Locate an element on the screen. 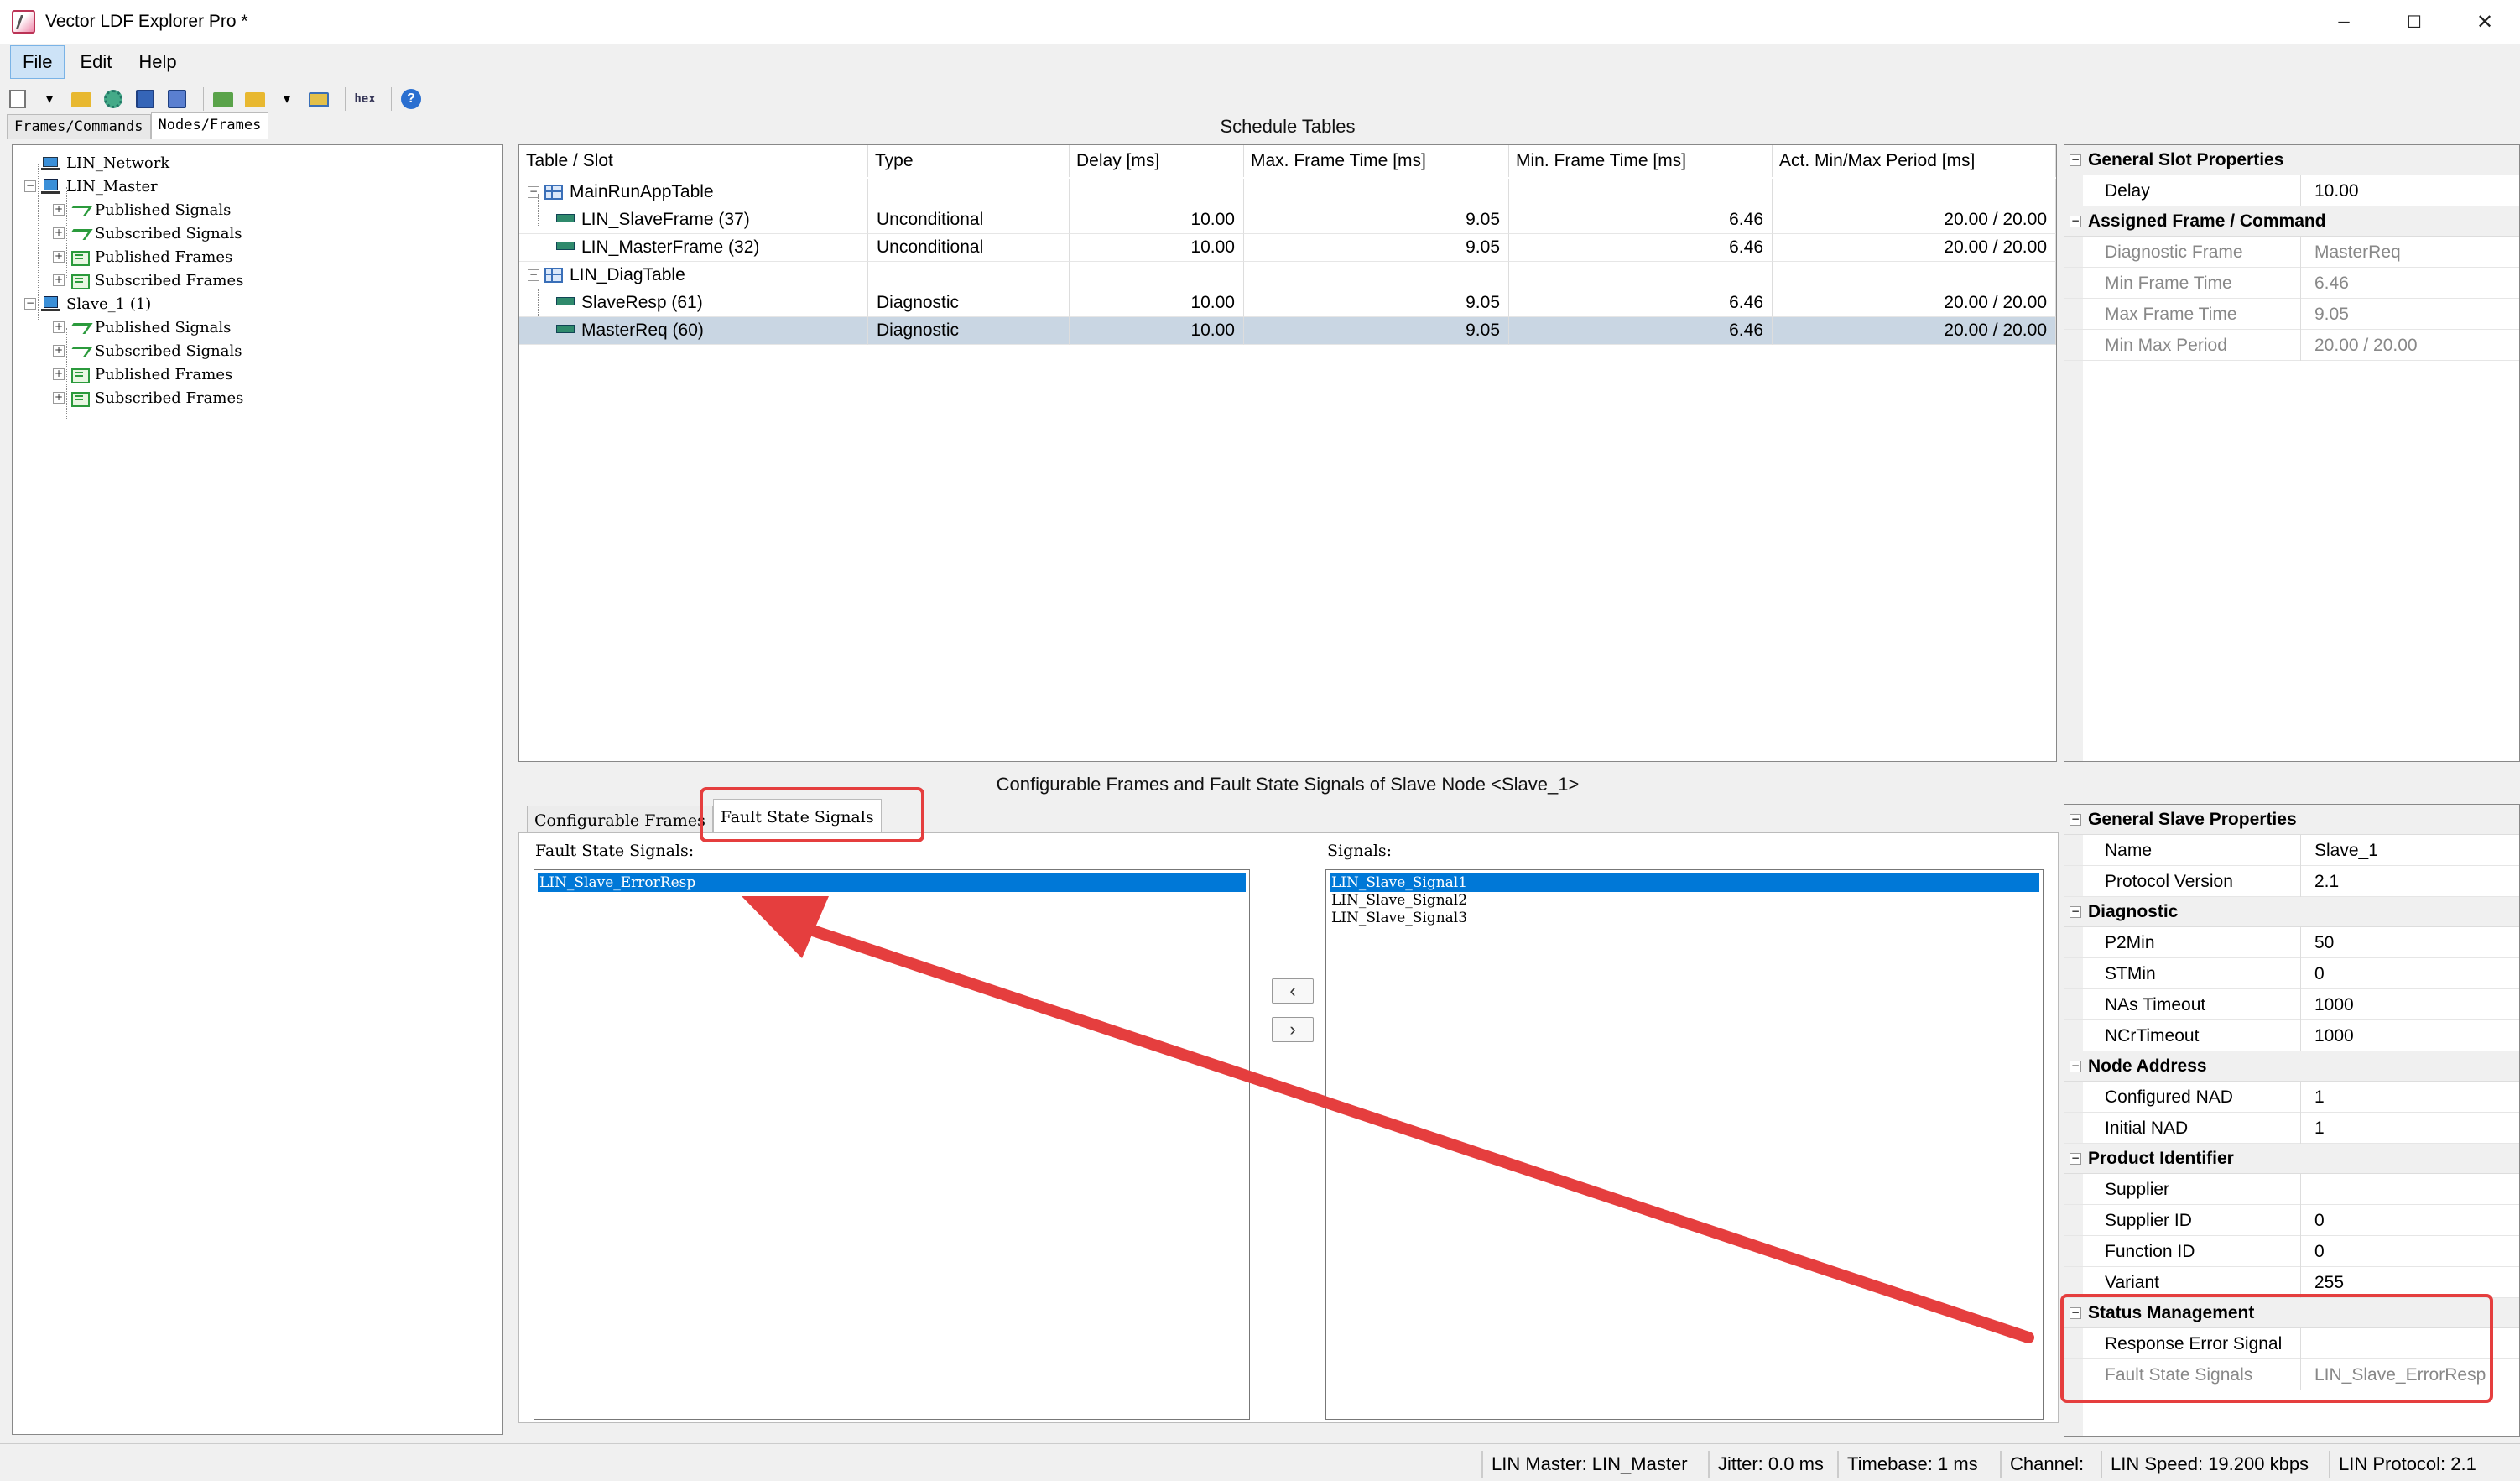  status-jitter: Jitter: 0.0 ms is located at coordinates (1766, 1464).